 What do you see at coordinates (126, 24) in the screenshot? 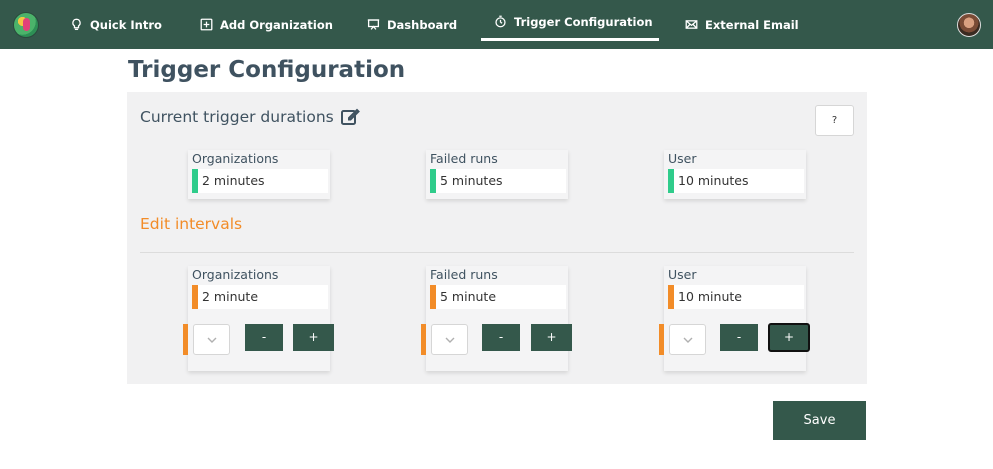
I see `nav-label: Quick Intro` at bounding box center [126, 24].